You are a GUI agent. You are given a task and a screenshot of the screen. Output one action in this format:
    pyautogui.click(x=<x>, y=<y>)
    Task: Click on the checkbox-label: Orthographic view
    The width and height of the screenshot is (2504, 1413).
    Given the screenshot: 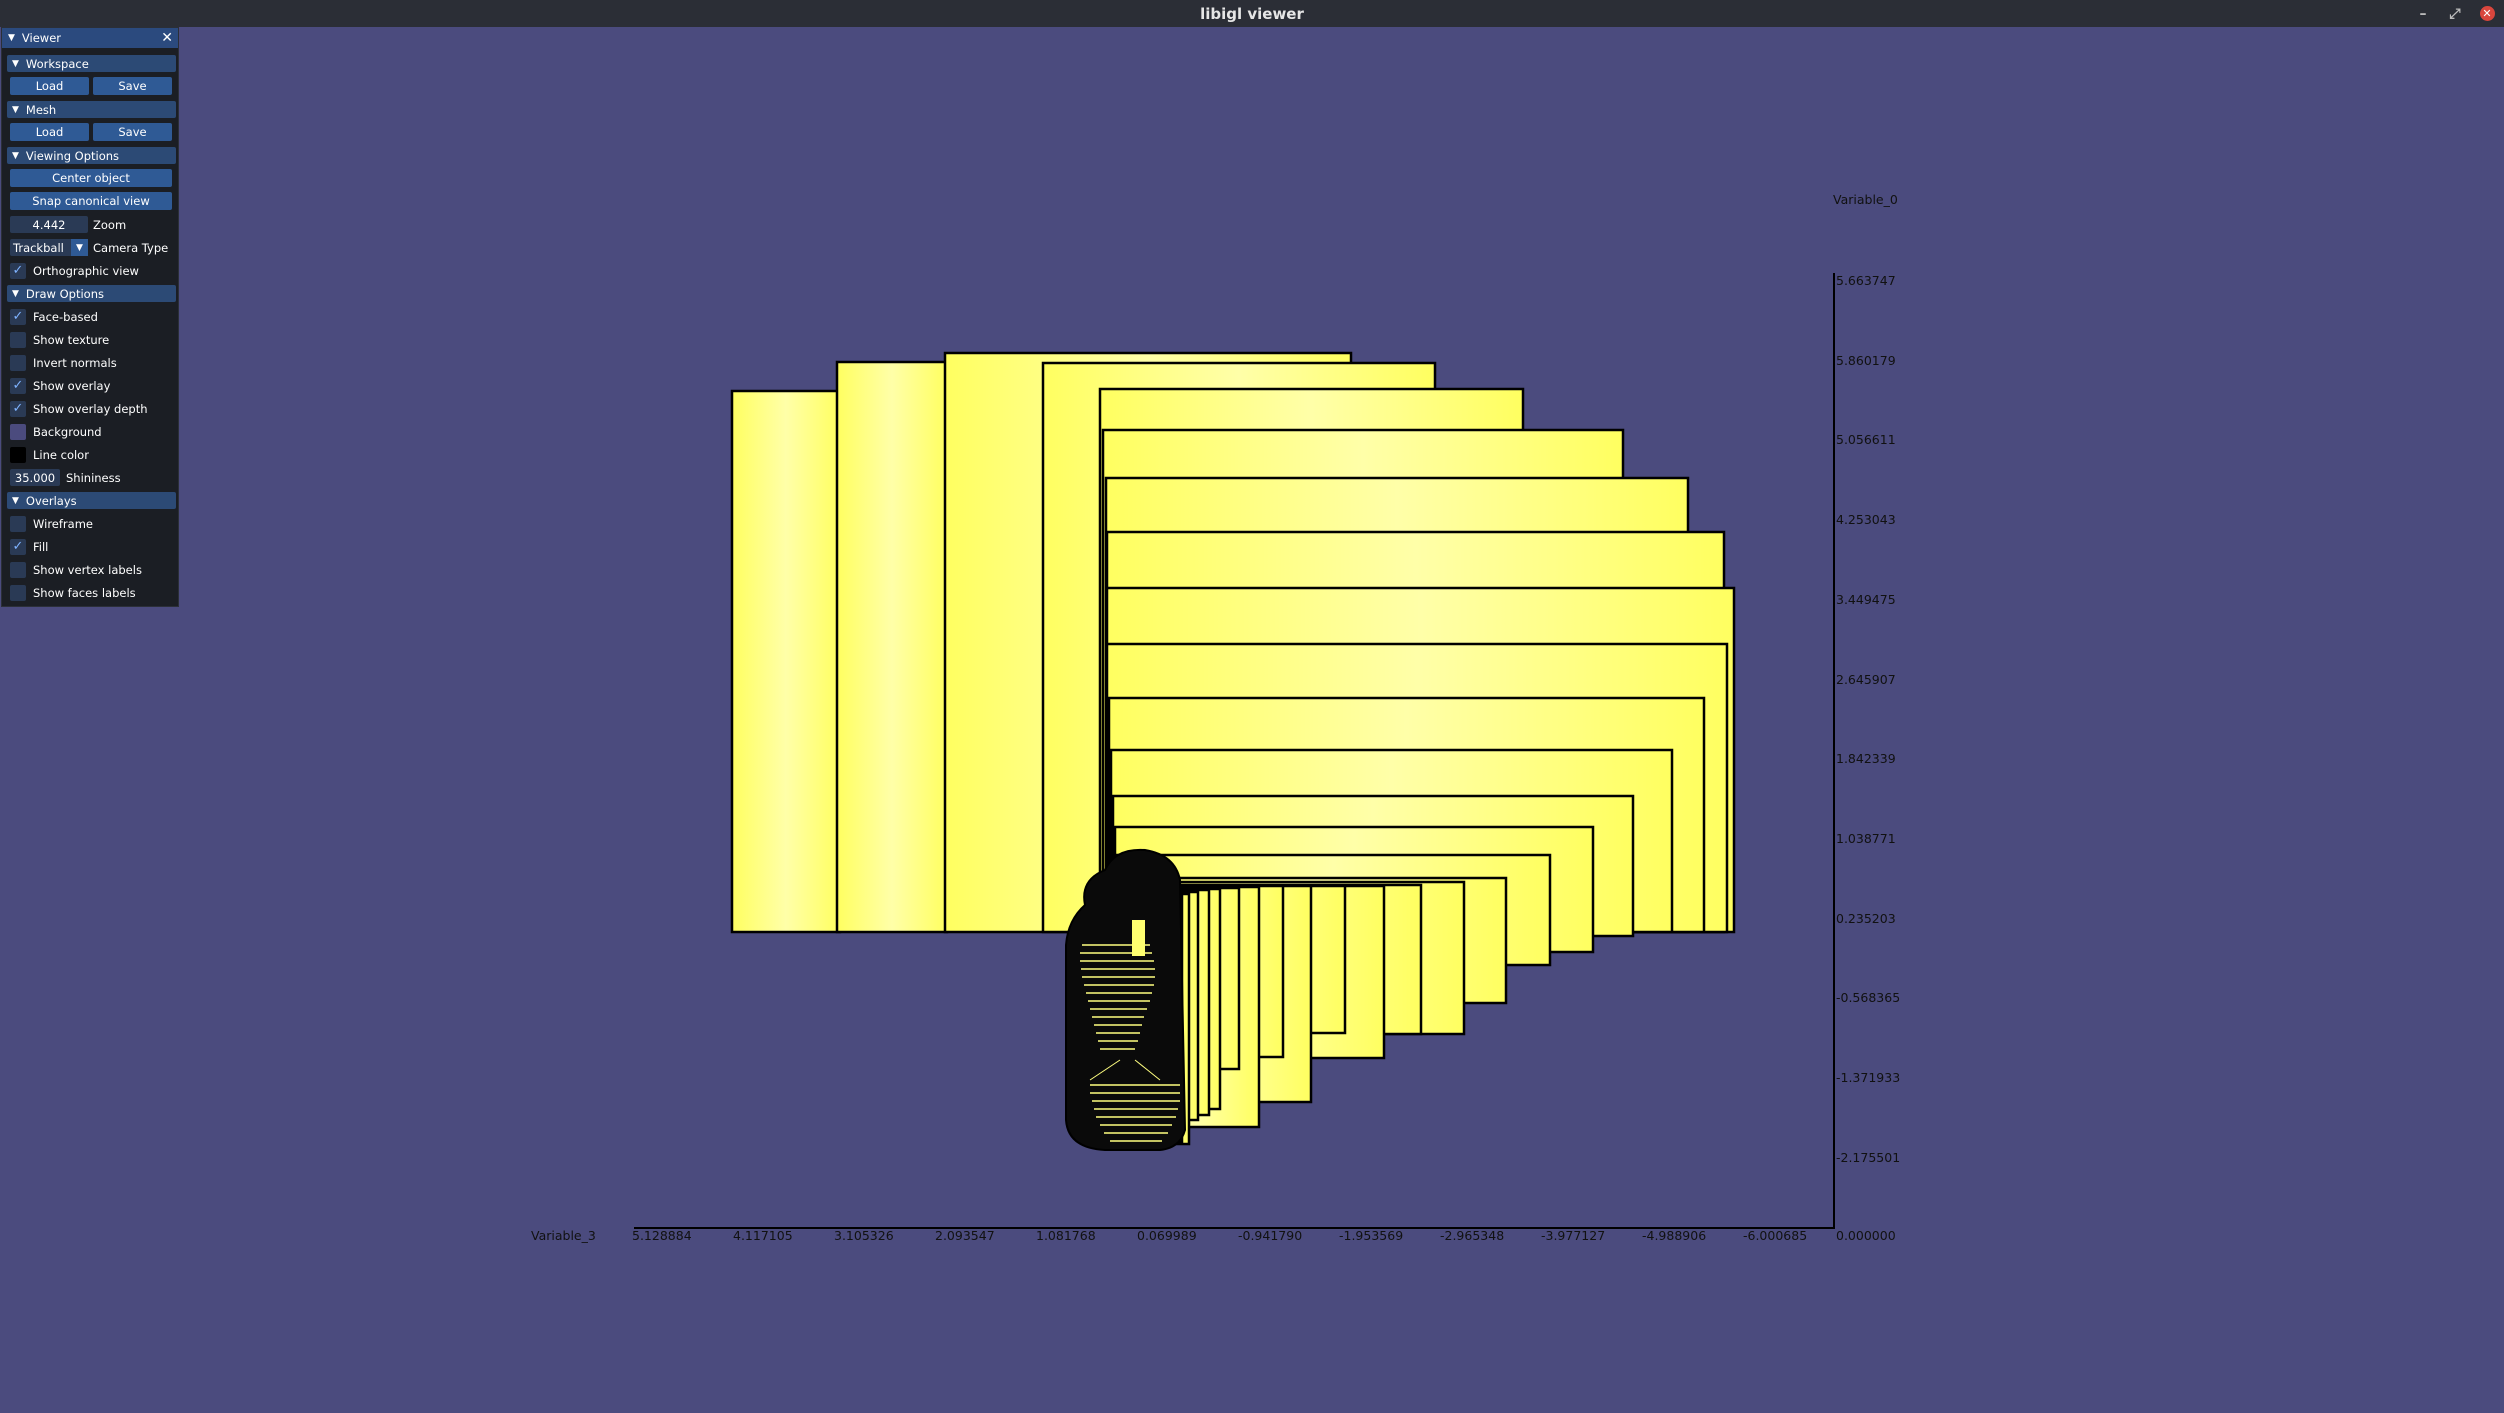 What is the action you would take?
    pyautogui.click(x=86, y=270)
    